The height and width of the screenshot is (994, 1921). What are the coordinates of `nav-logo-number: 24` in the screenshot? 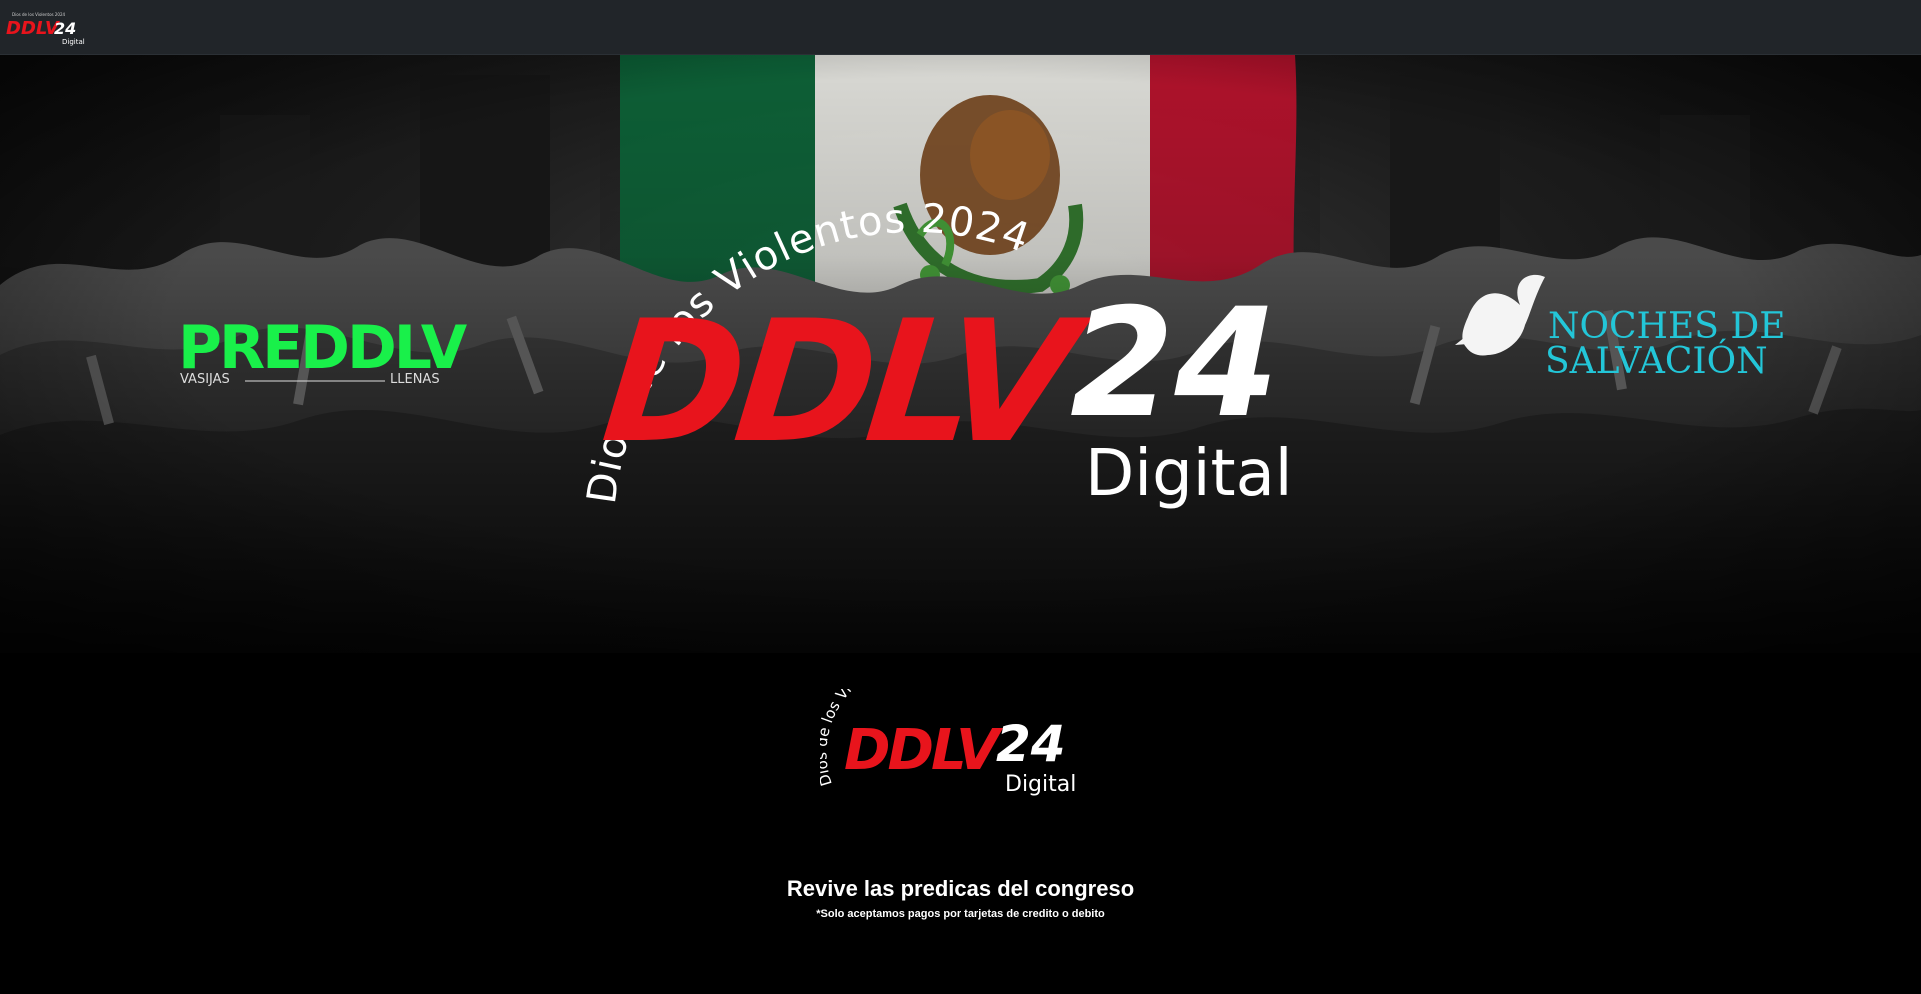 It's located at (65, 28).